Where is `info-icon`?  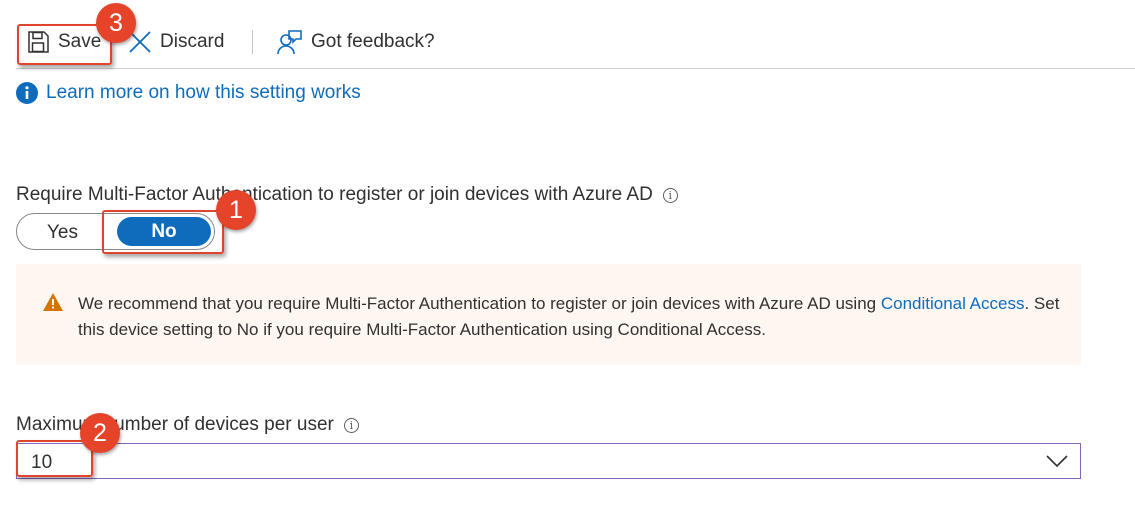 info-icon is located at coordinates (27, 93).